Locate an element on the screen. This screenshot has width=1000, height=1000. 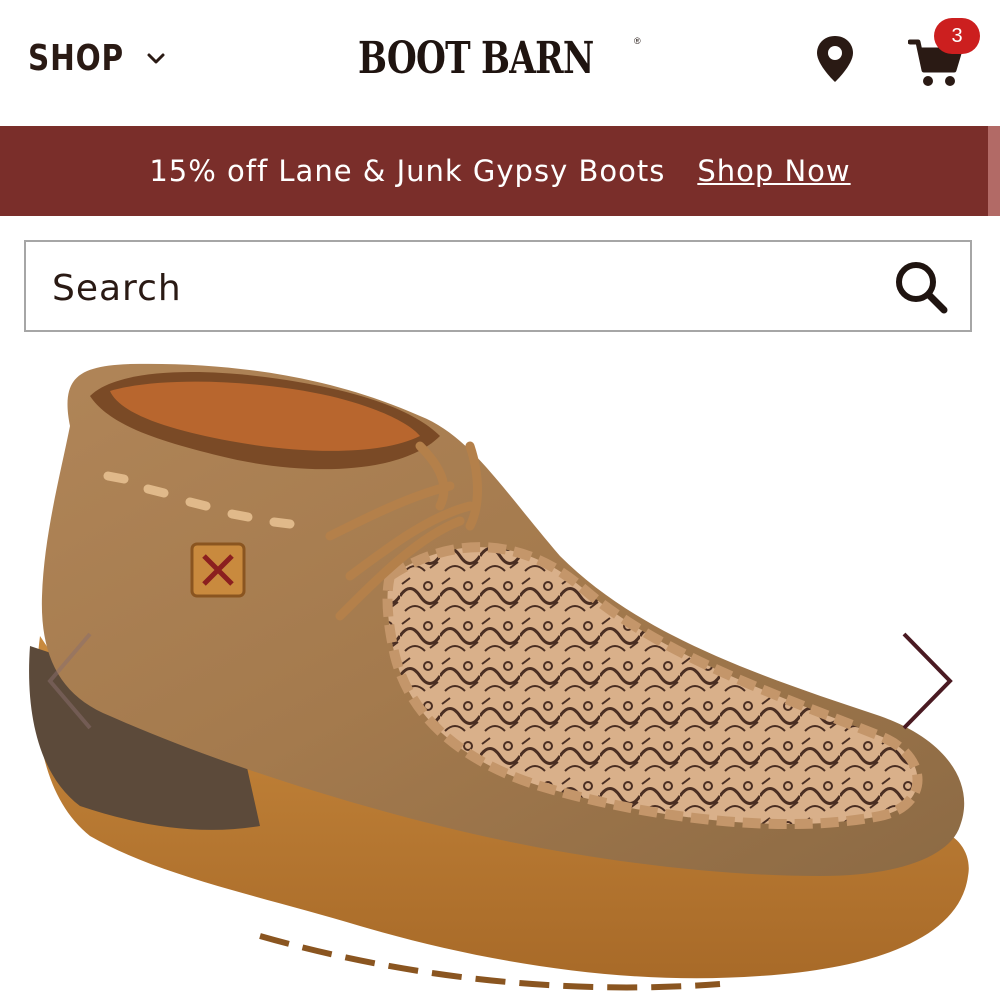
cart-button: 3 is located at coordinates (941, 54).